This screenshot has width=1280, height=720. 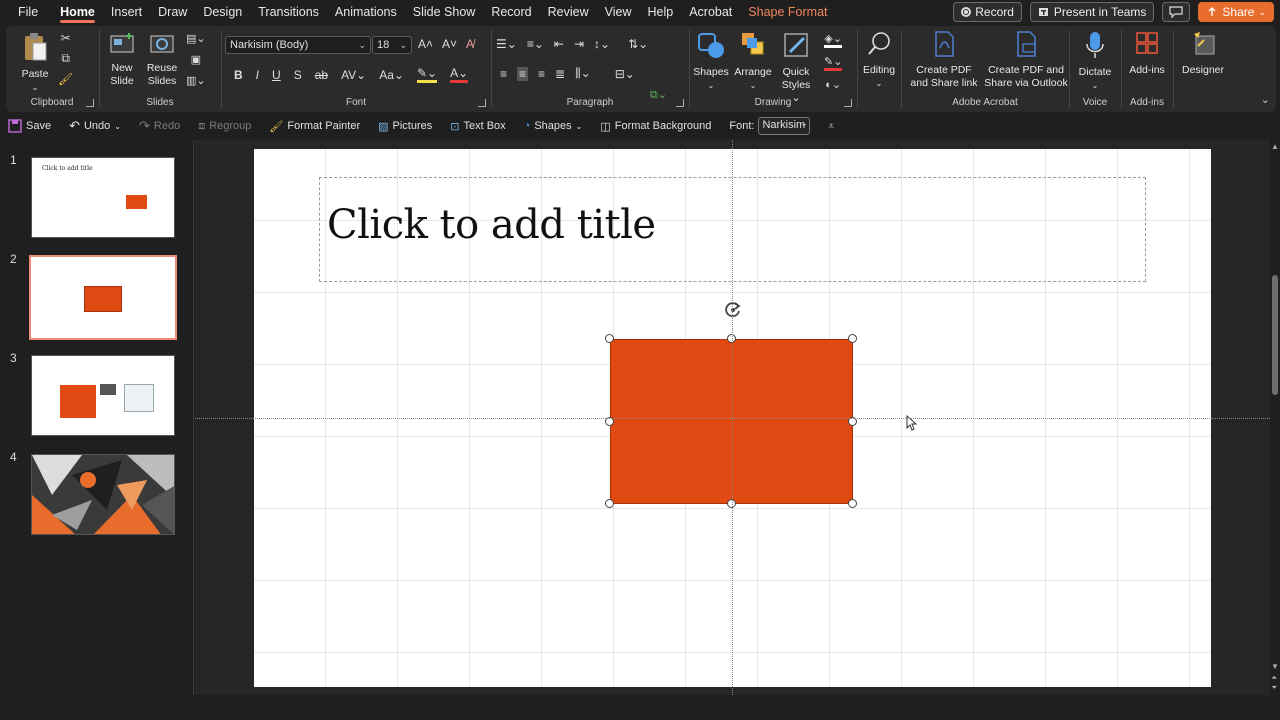 What do you see at coordinates (160, 126) in the screenshot?
I see `redo-button: ↷ Redo` at bounding box center [160, 126].